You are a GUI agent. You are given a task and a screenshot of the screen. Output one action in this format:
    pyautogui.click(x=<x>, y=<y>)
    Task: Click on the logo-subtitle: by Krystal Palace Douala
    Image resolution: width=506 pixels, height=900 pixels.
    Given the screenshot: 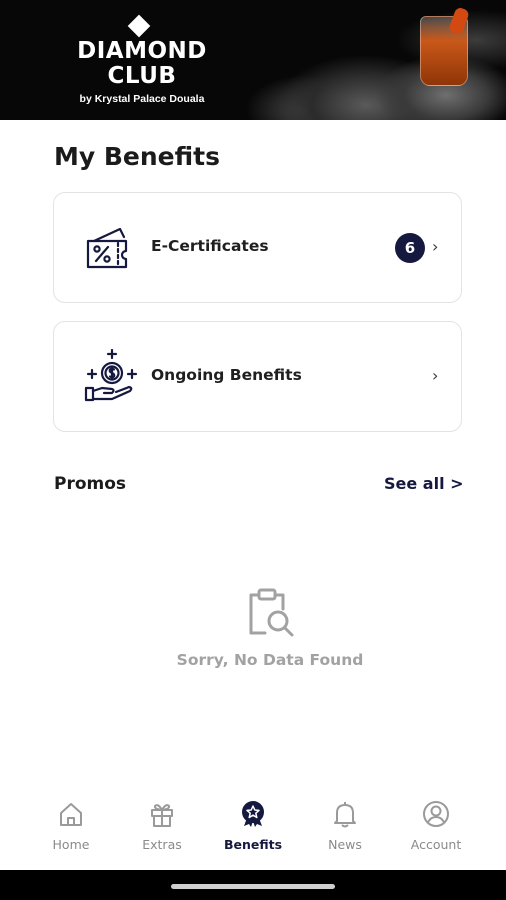 What is the action you would take?
    pyautogui.click(x=142, y=99)
    